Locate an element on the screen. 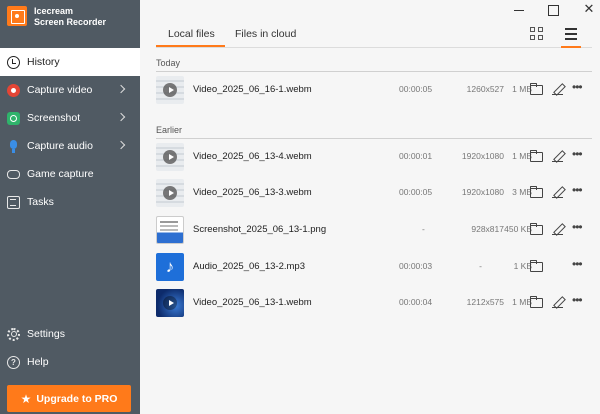 Image resolution: width=600 pixels, height=414 pixels. sidebar-item-label: Settings is located at coordinates (46, 334).